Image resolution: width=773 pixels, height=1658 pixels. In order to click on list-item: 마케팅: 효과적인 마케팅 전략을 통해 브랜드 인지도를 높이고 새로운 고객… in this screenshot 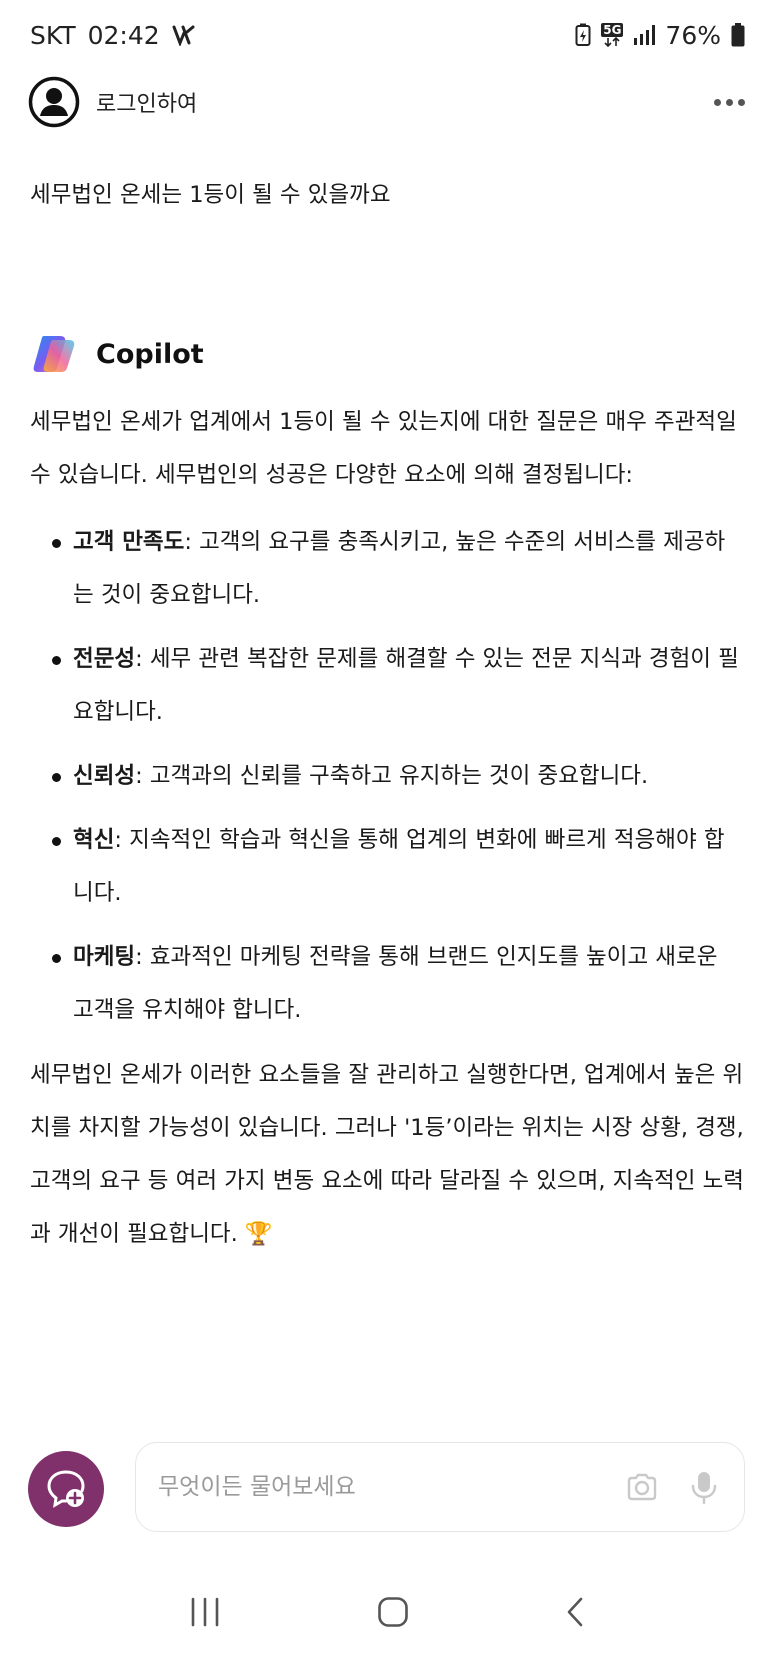, I will do `click(387, 984)`.